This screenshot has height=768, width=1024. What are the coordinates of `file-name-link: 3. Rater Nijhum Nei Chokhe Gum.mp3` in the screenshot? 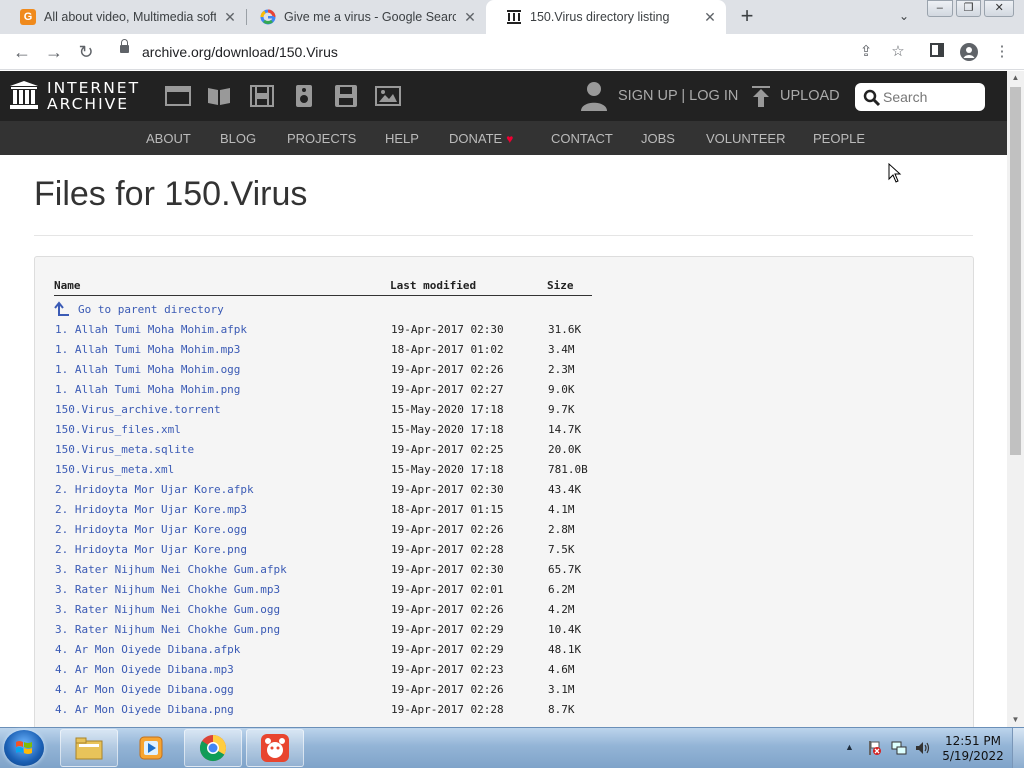 It's located at (167, 589).